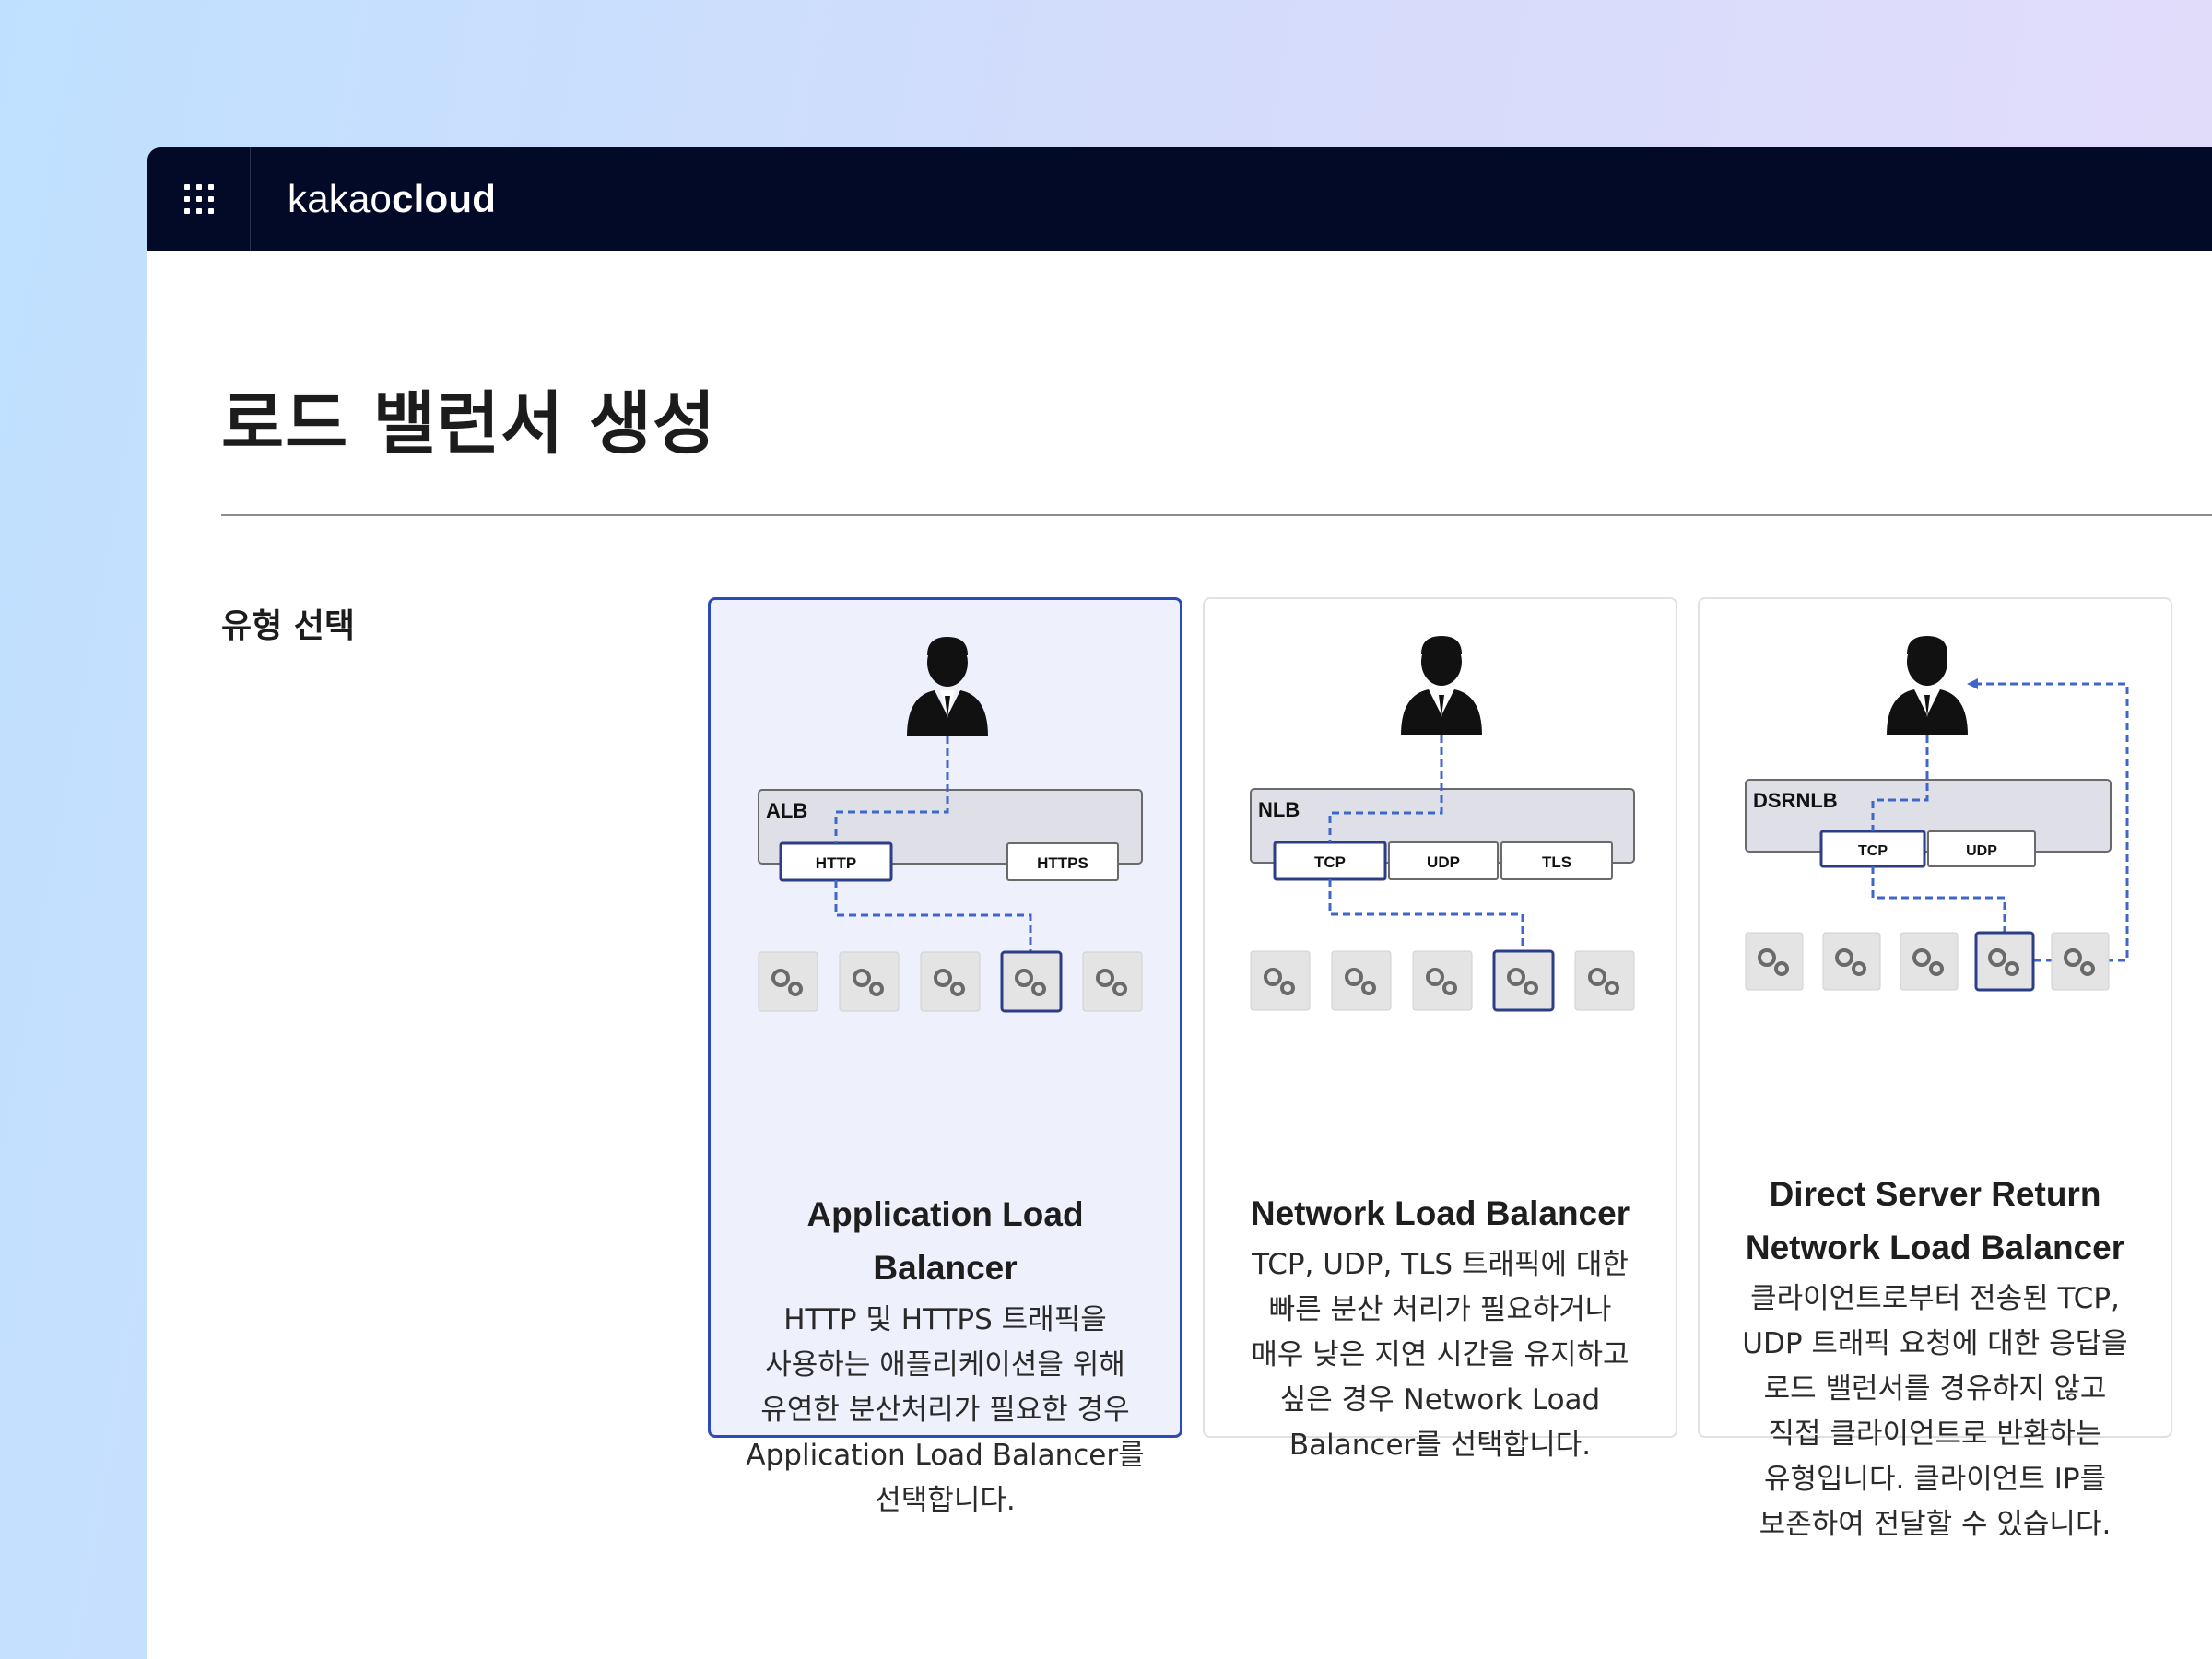 The height and width of the screenshot is (1659, 2212). What do you see at coordinates (1062, 863) in the screenshot?
I see `https-protocol-label: HTTPS` at bounding box center [1062, 863].